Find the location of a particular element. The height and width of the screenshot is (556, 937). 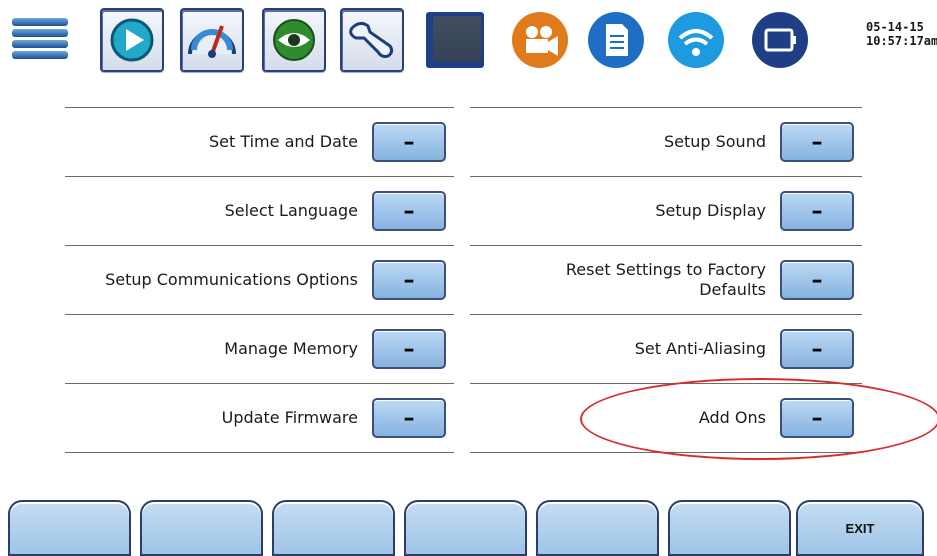

settings-row: Update Firmware – is located at coordinates (259, 418).